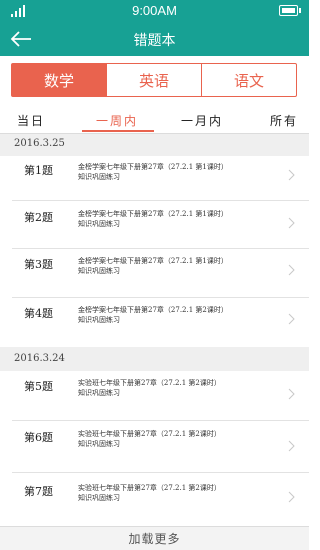  I want to click on filter-tab-week: 一周内, so click(117, 120).